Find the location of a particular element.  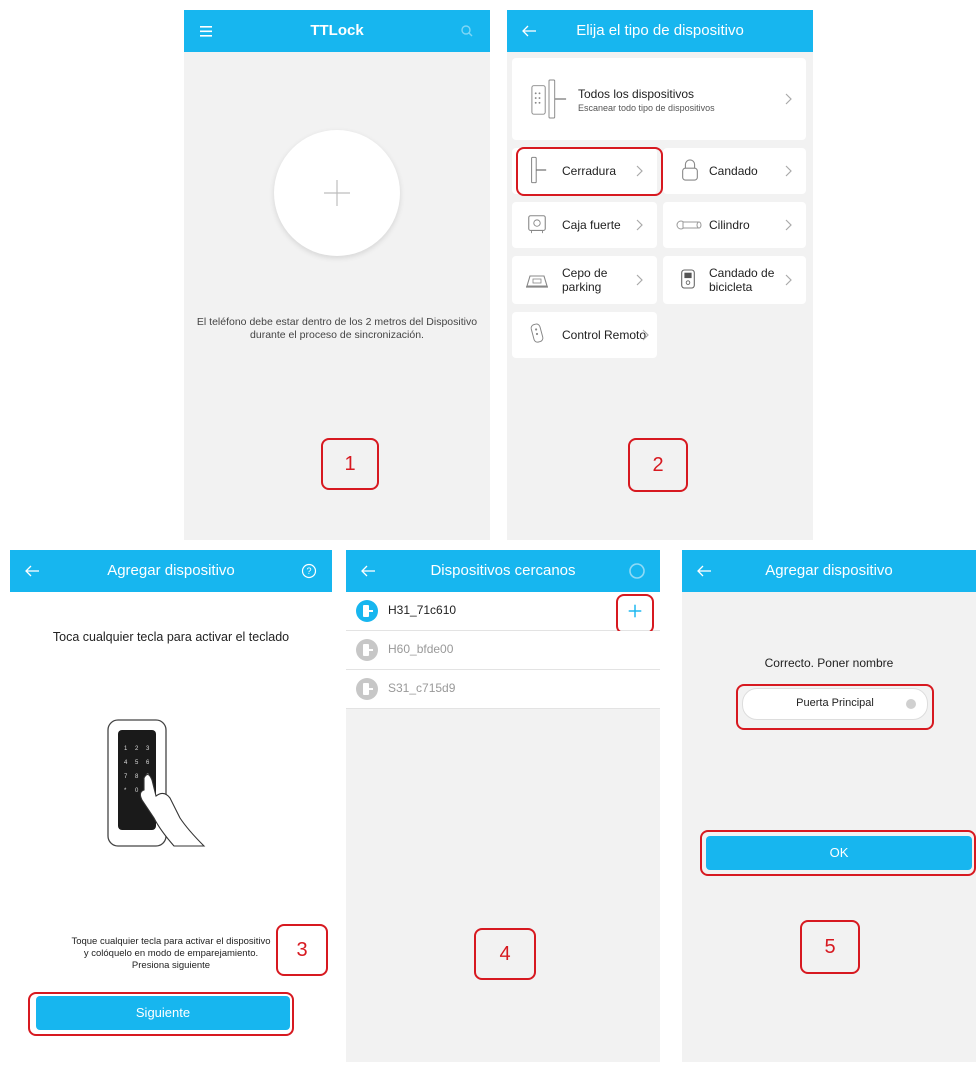

step-marker: 3 is located at coordinates (302, 950).